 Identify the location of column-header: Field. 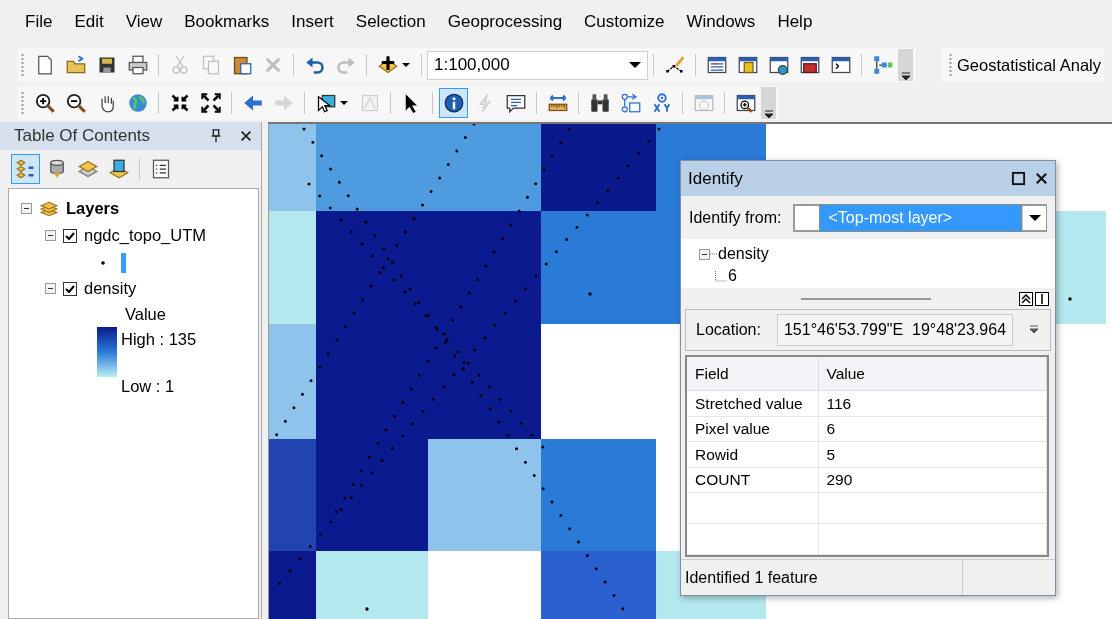
(752, 373).